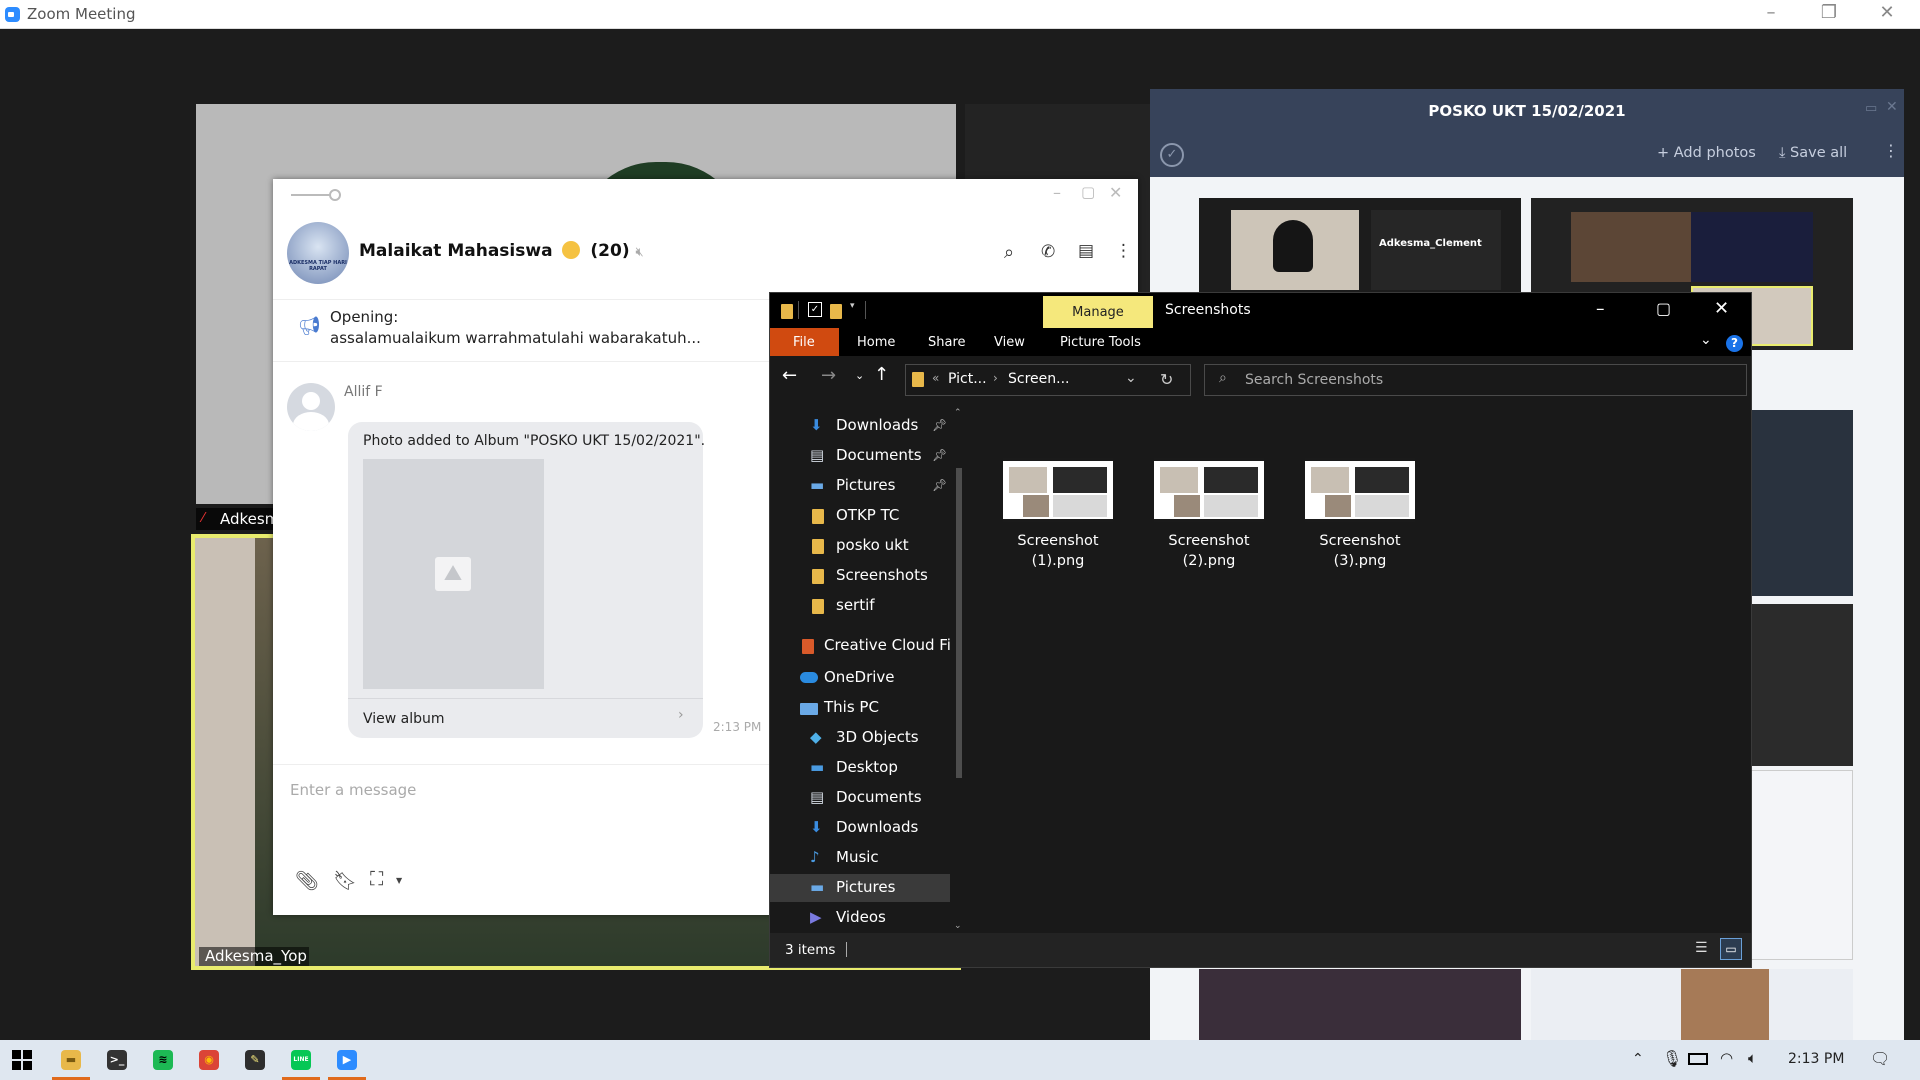 This screenshot has width=1920, height=1080. Describe the element at coordinates (453, 574) in the screenshot. I see `album-preview-image: ⛰` at that location.